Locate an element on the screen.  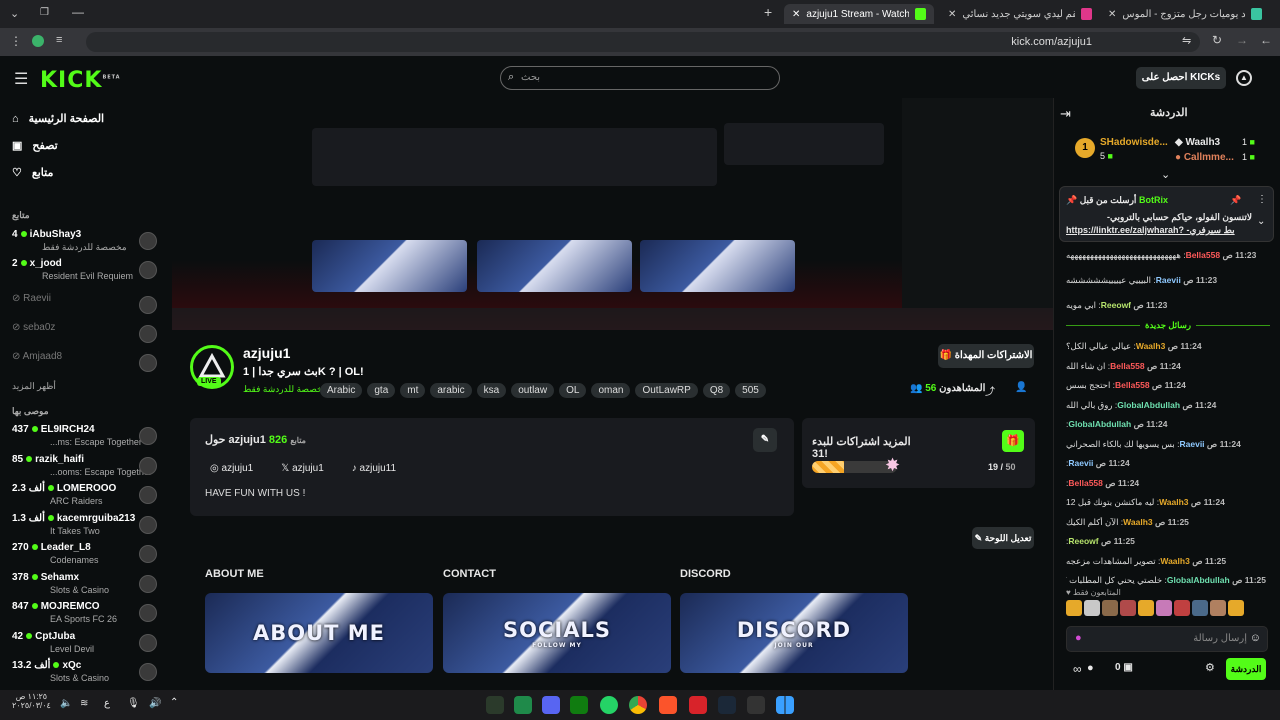
app-chrome-icon is located at coordinates (638, 705).